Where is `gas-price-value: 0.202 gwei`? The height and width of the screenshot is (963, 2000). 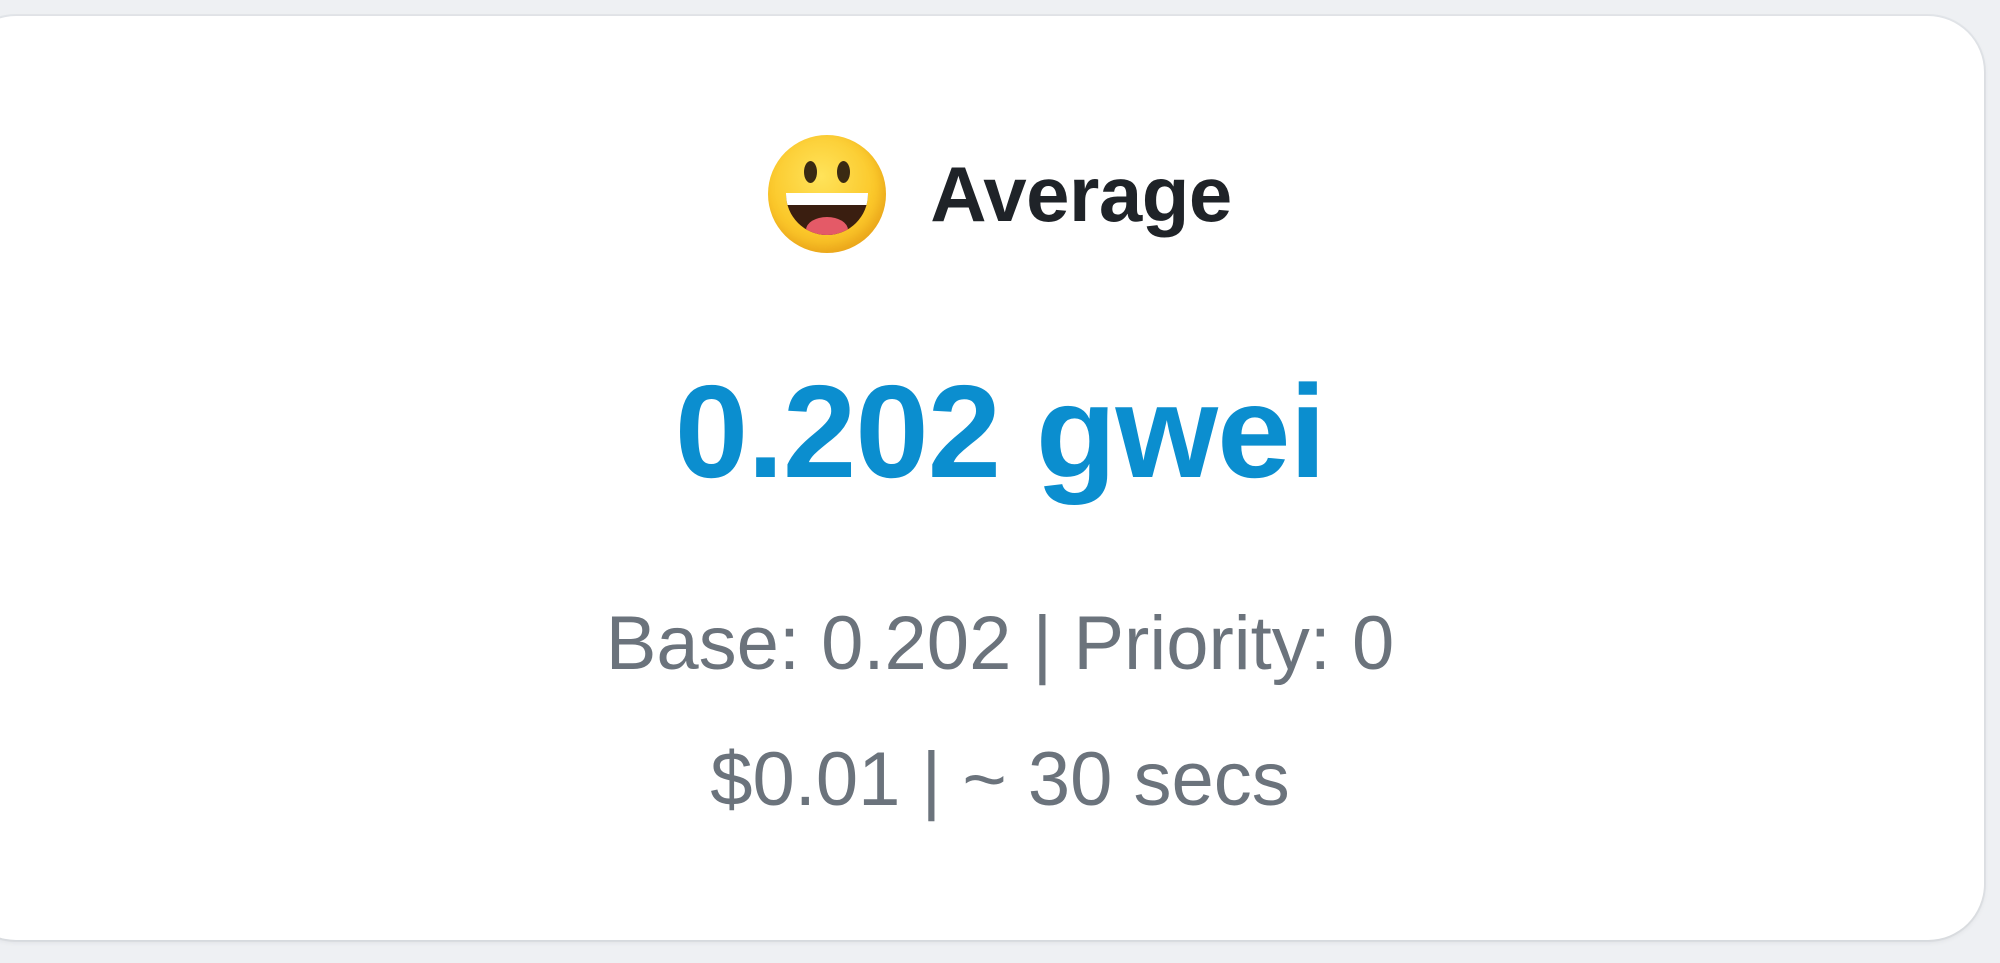 gas-price-value: 0.202 gwei is located at coordinates (1000, 431).